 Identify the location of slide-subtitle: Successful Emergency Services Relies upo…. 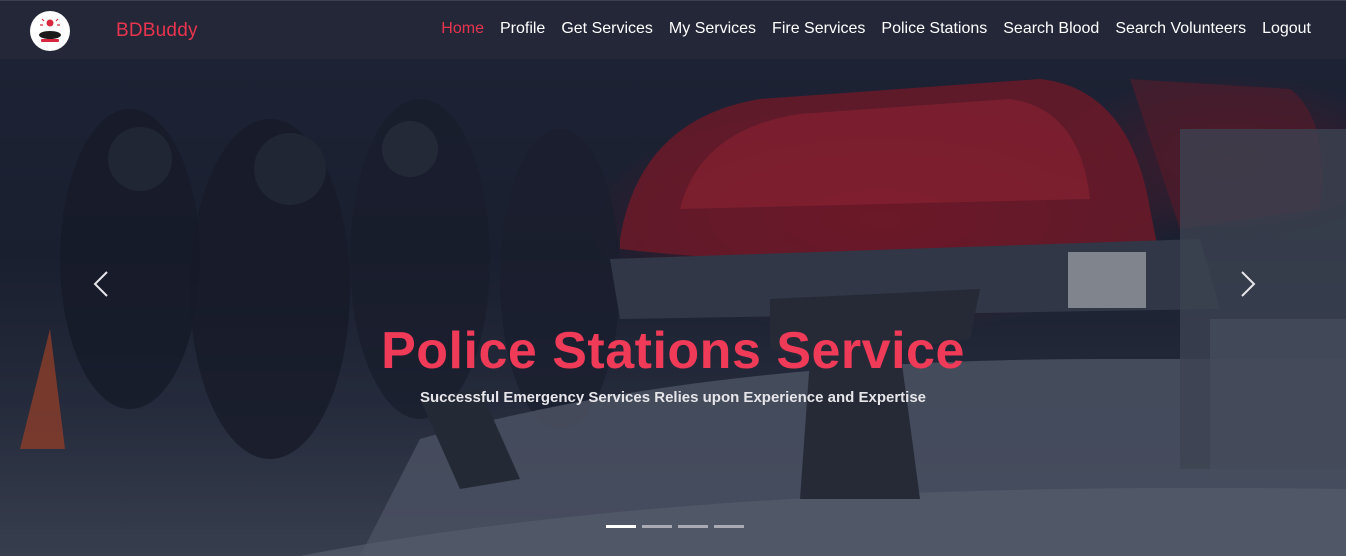
(673, 397).